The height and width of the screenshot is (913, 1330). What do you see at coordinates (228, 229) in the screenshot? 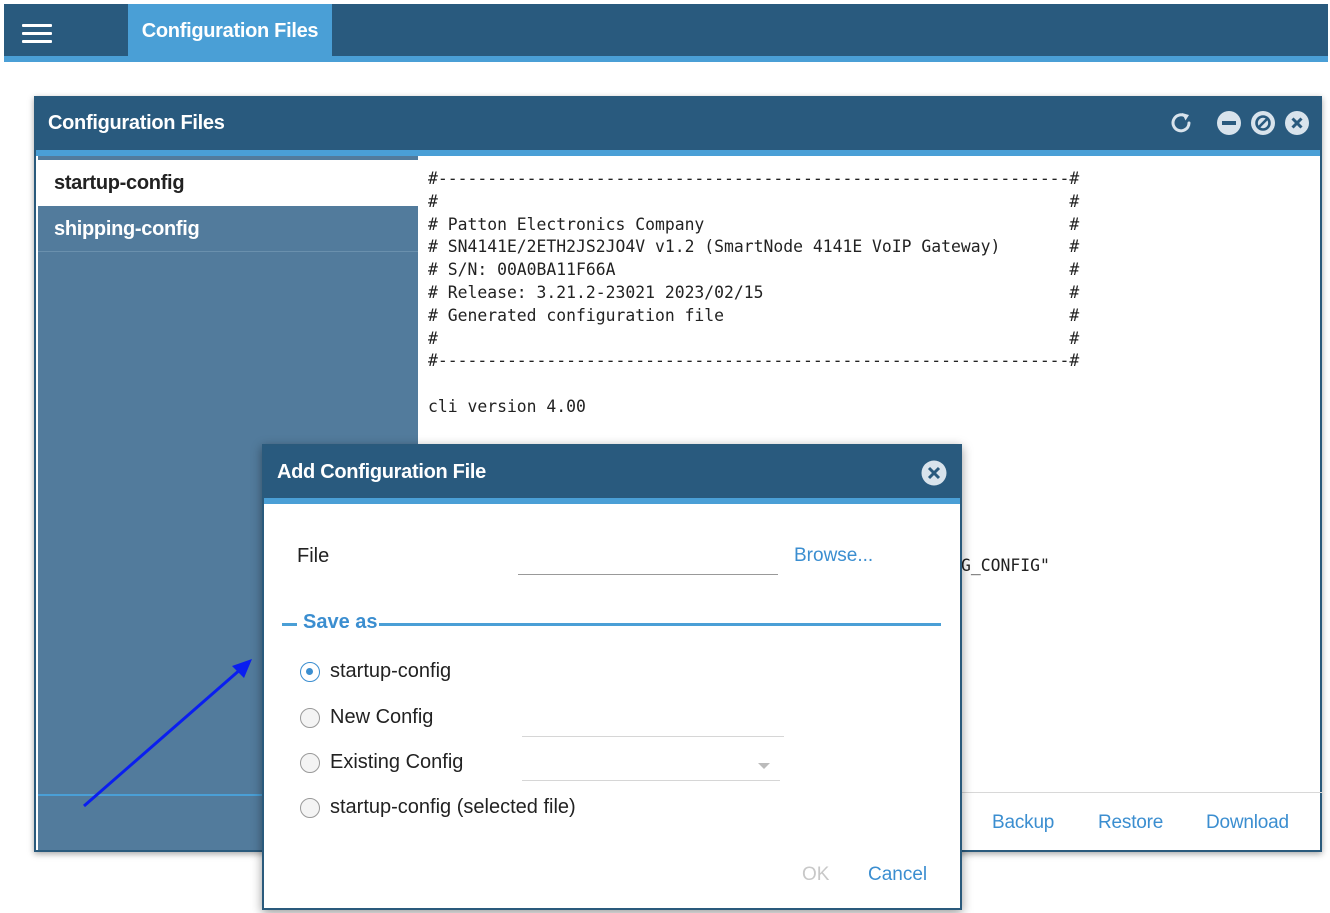
I see `file-list-item-shipping-config: shipping-config` at bounding box center [228, 229].